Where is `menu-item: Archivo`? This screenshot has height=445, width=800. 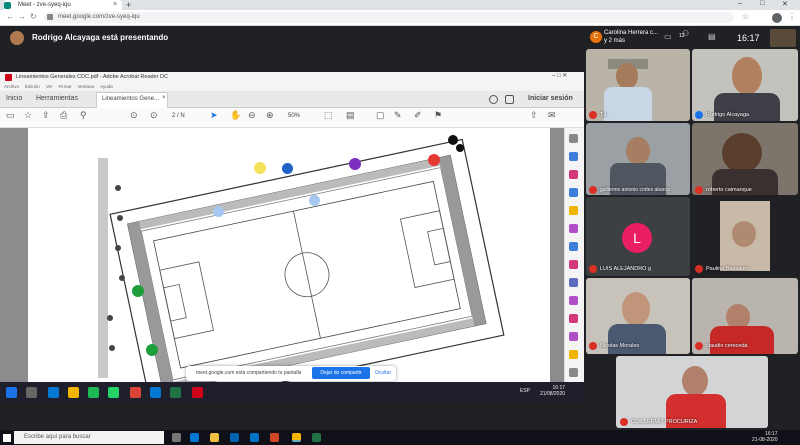 menu-item: Archivo is located at coordinates (11, 86).